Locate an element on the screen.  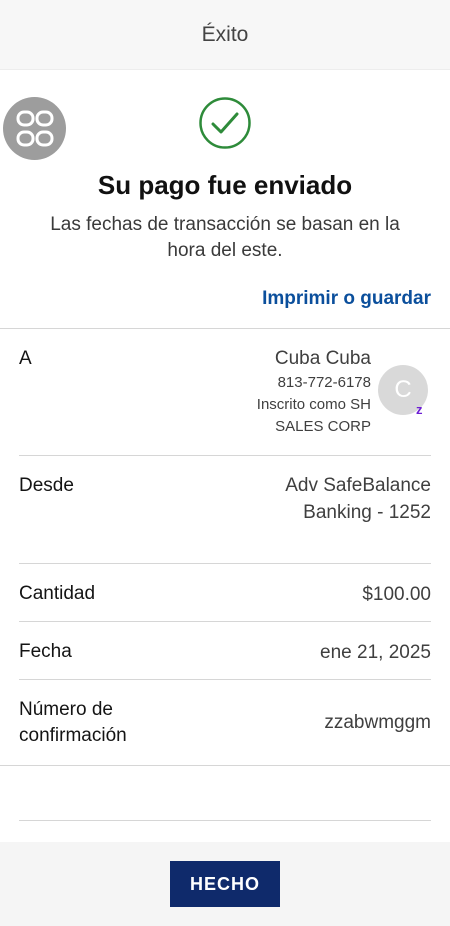
recipient-enrolled-name: SALES CORP is located at coordinates (323, 426).